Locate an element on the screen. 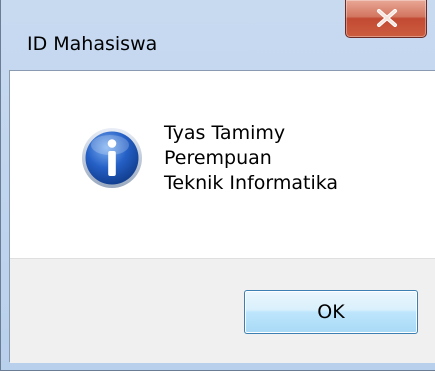  window-title: ID Mahasiswa is located at coordinates (92, 44).